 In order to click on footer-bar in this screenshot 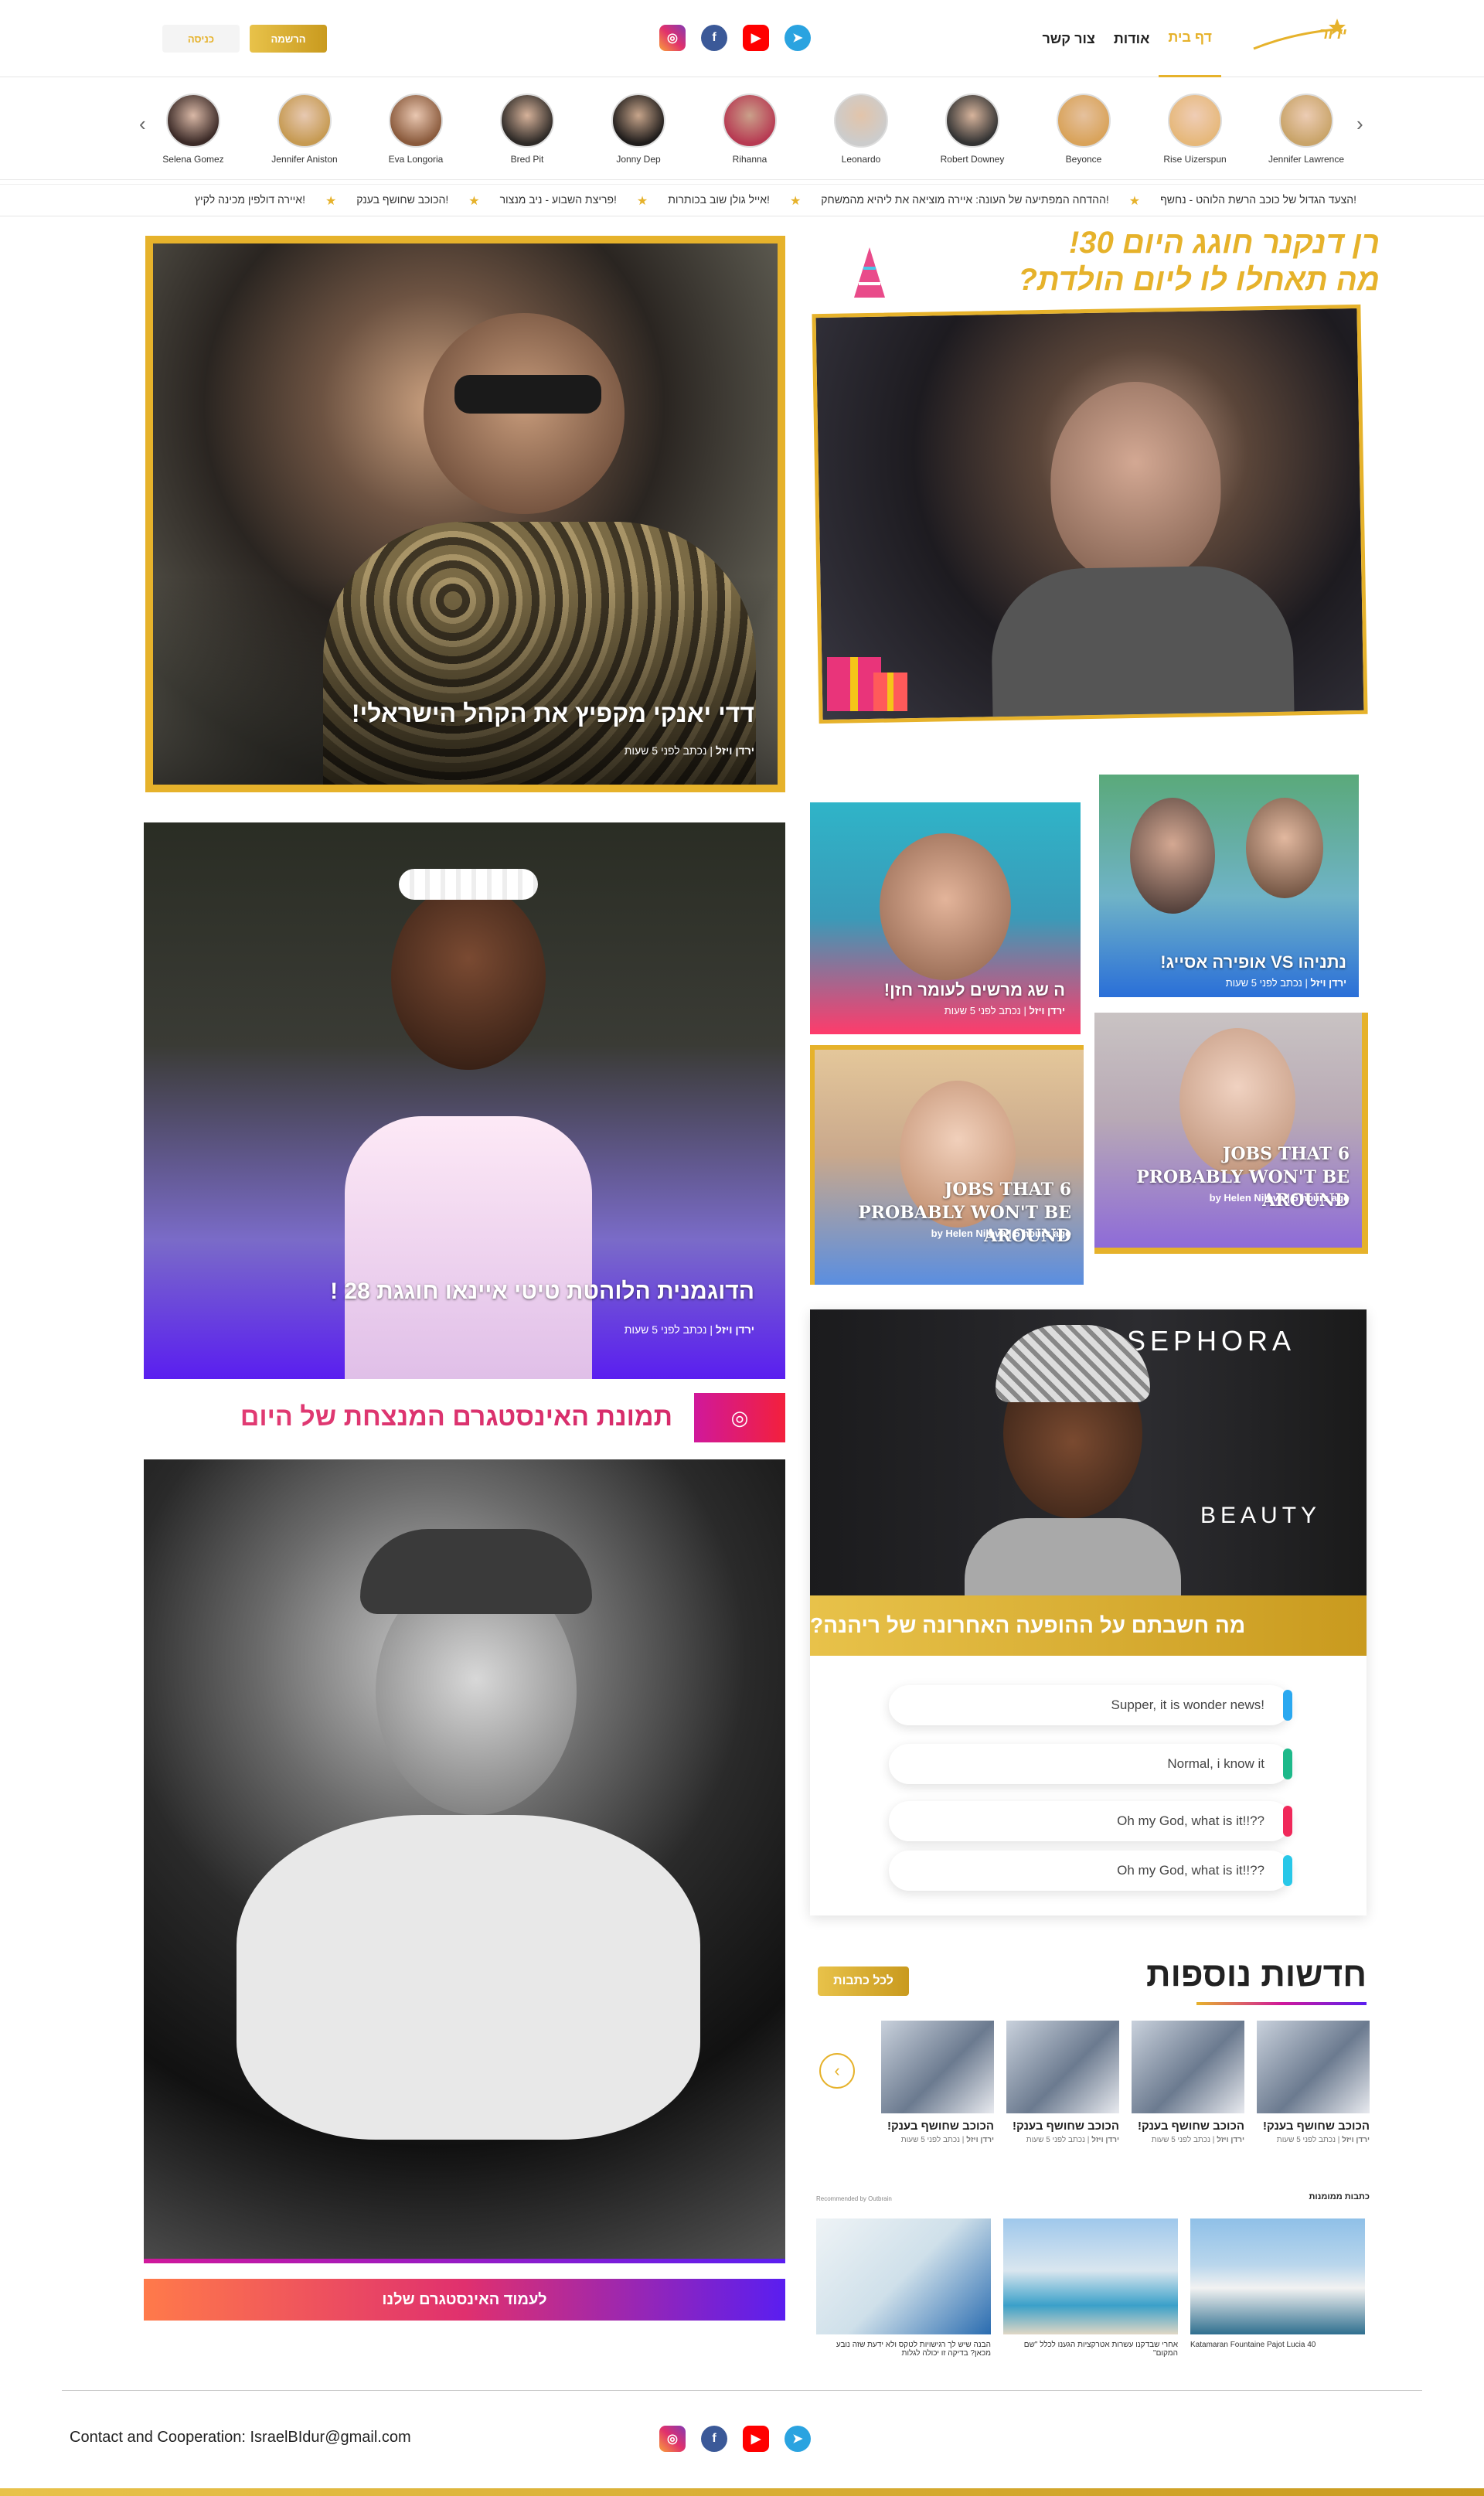, I will do `click(742, 2492)`.